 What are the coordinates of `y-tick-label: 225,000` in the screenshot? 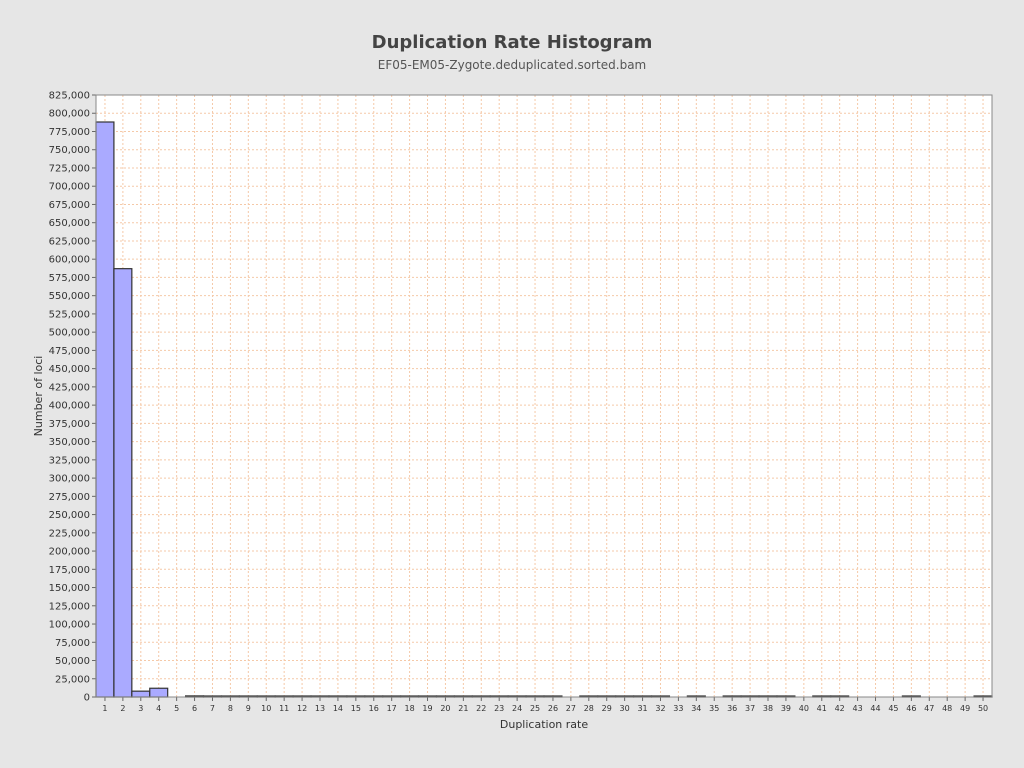 It's located at (69, 533).